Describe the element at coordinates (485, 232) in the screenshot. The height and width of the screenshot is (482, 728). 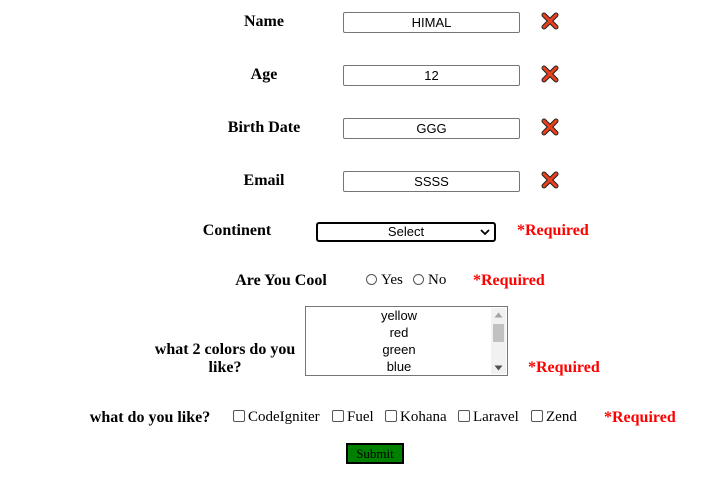
I see `chevron-down-icon` at that location.